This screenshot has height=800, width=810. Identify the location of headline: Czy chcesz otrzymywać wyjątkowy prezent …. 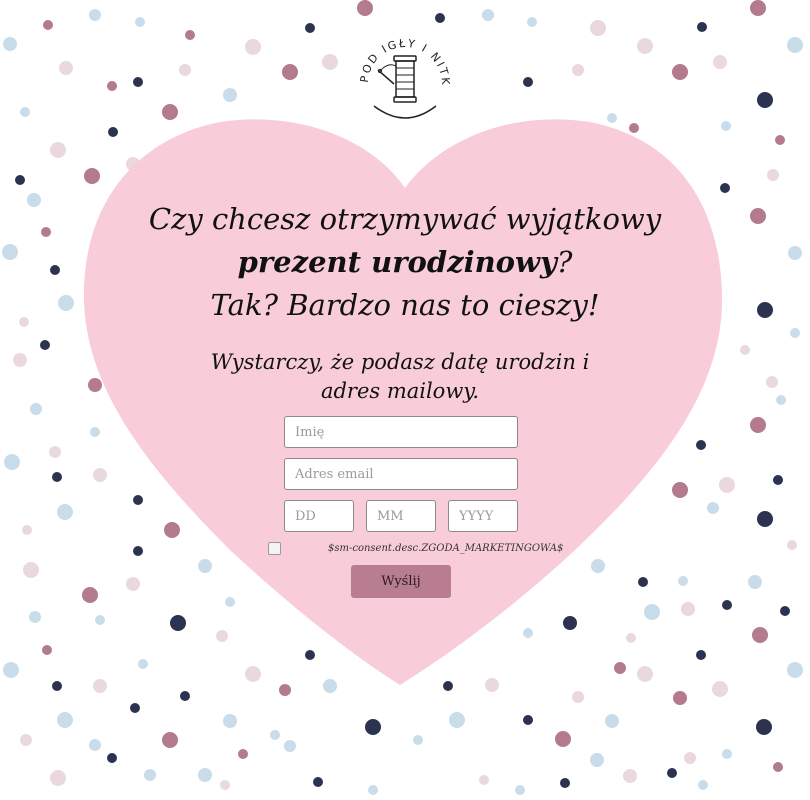
(405, 262).